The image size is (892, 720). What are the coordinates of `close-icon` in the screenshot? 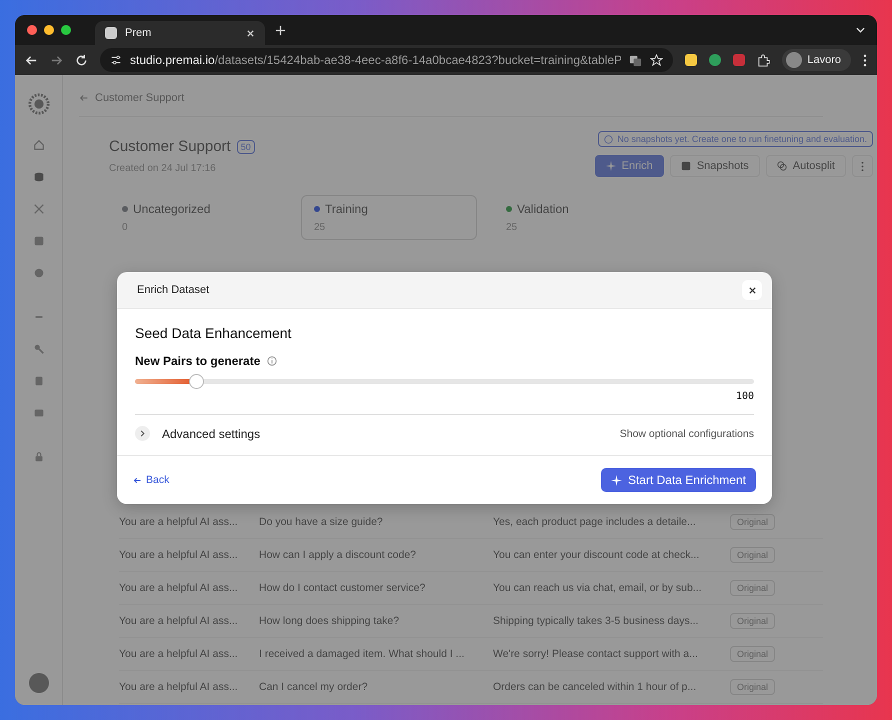 It's located at (752, 290).